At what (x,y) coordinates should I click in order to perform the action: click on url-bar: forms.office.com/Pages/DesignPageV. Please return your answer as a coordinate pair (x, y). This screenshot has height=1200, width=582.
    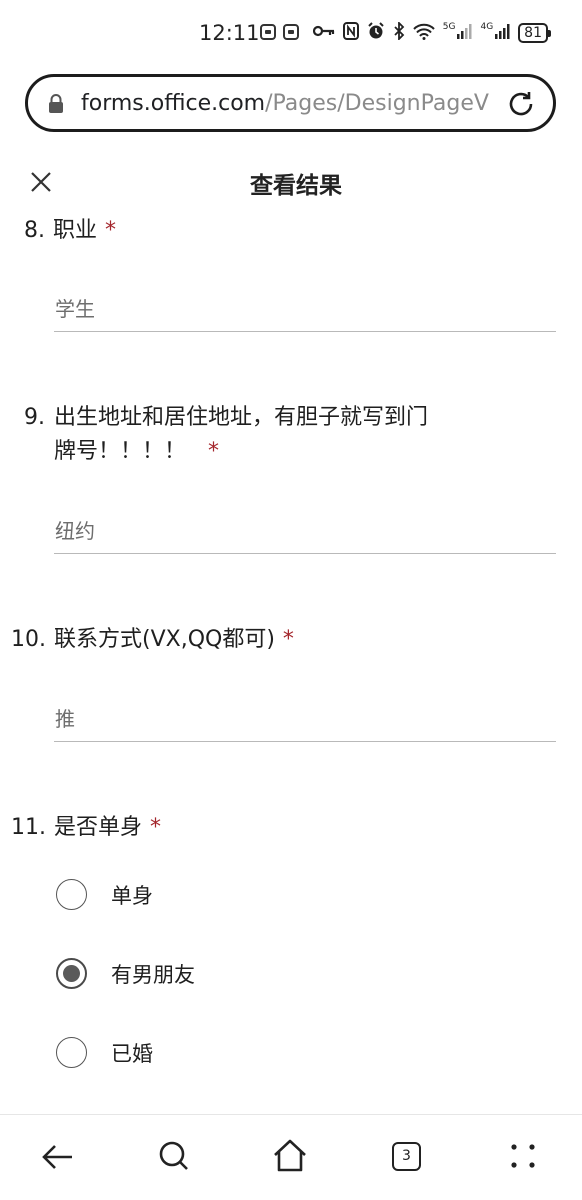
    Looking at the image, I should click on (290, 103).